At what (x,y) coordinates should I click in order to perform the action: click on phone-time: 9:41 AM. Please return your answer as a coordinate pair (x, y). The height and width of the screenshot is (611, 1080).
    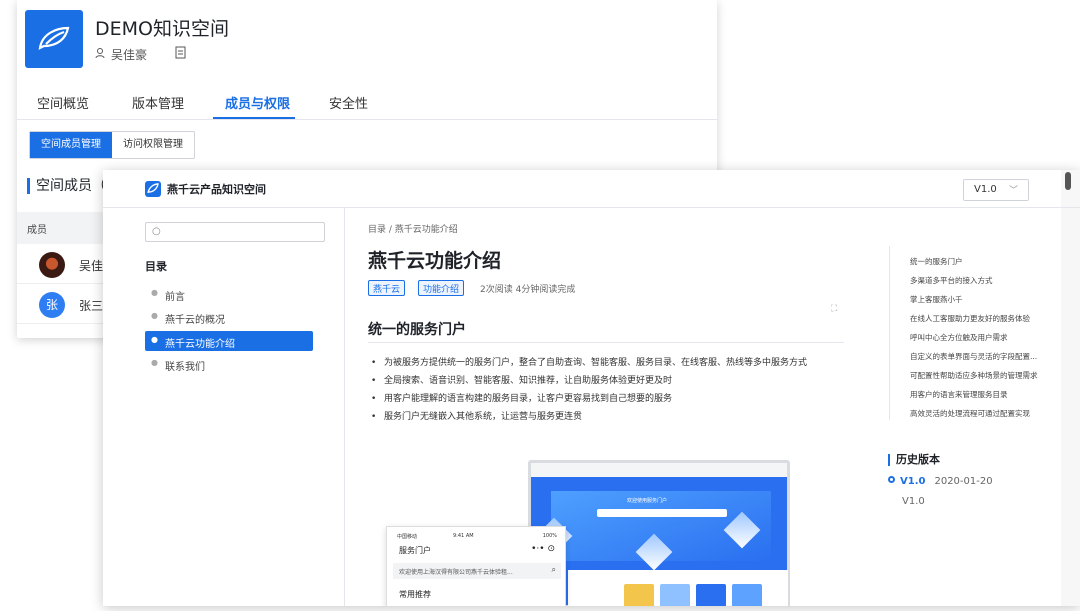
    Looking at the image, I should click on (463, 536).